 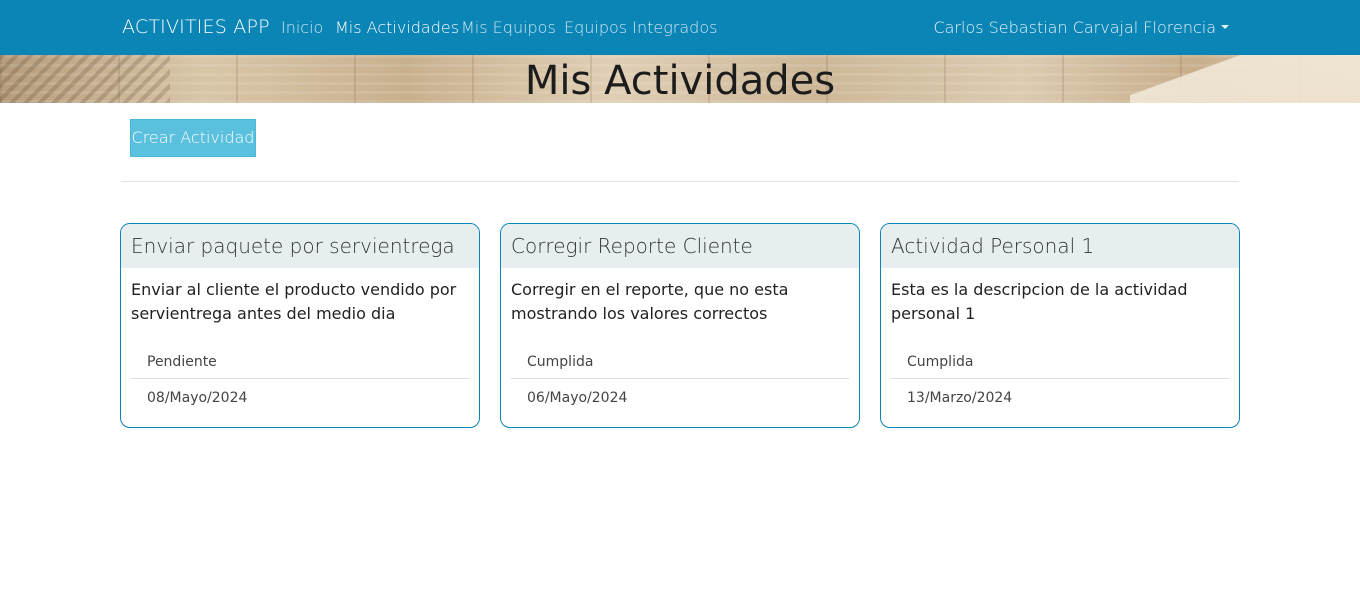 I want to click on nav-mis-equipos: Mis Equipos, so click(x=508, y=27).